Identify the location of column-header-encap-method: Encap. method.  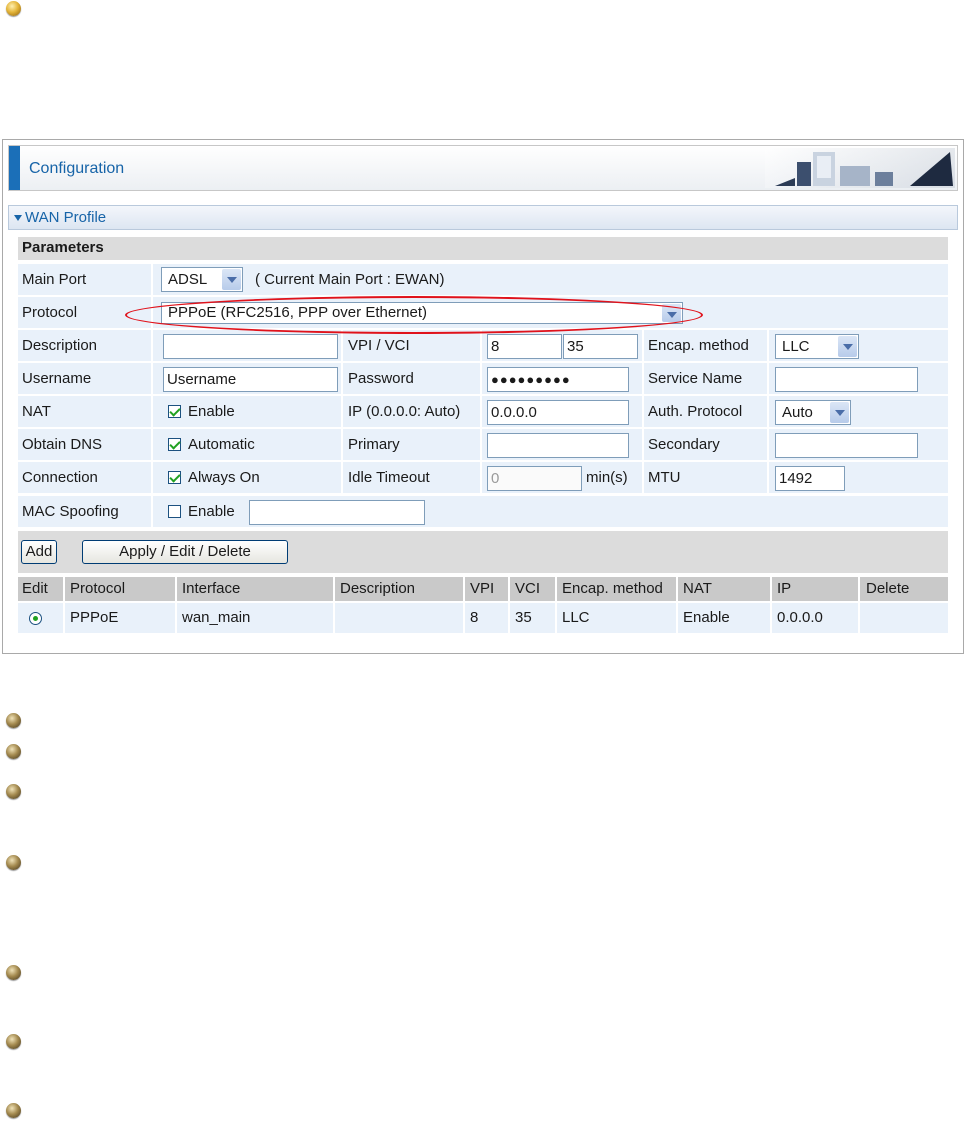
(612, 588).